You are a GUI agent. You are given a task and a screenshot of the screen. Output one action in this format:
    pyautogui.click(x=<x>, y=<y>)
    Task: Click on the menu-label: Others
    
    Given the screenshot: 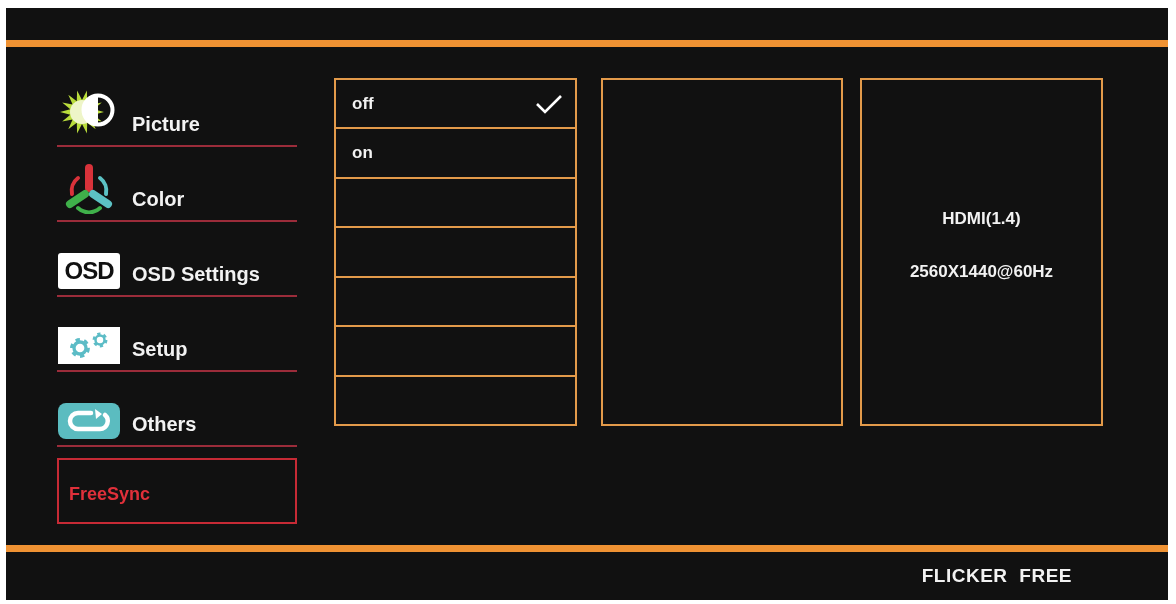 What is the action you would take?
    pyautogui.click(x=164, y=424)
    